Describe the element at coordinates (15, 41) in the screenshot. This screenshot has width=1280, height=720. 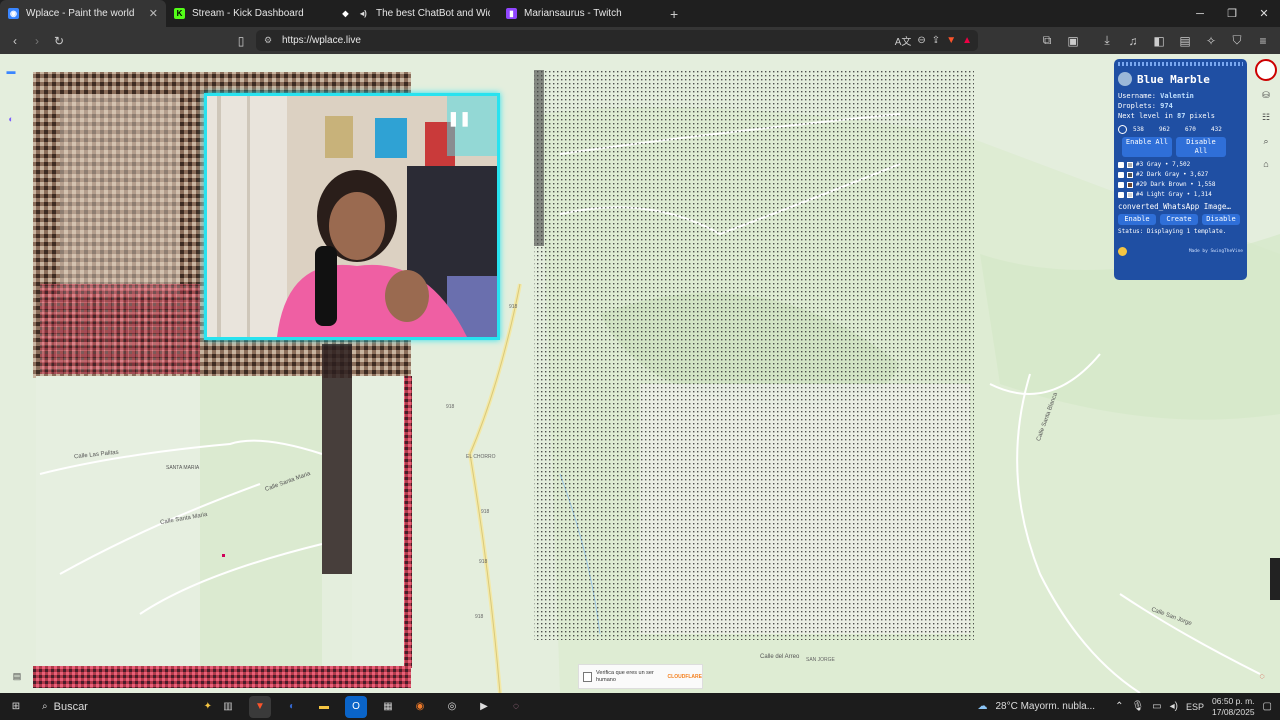
I see `back-icon: ‹` at that location.